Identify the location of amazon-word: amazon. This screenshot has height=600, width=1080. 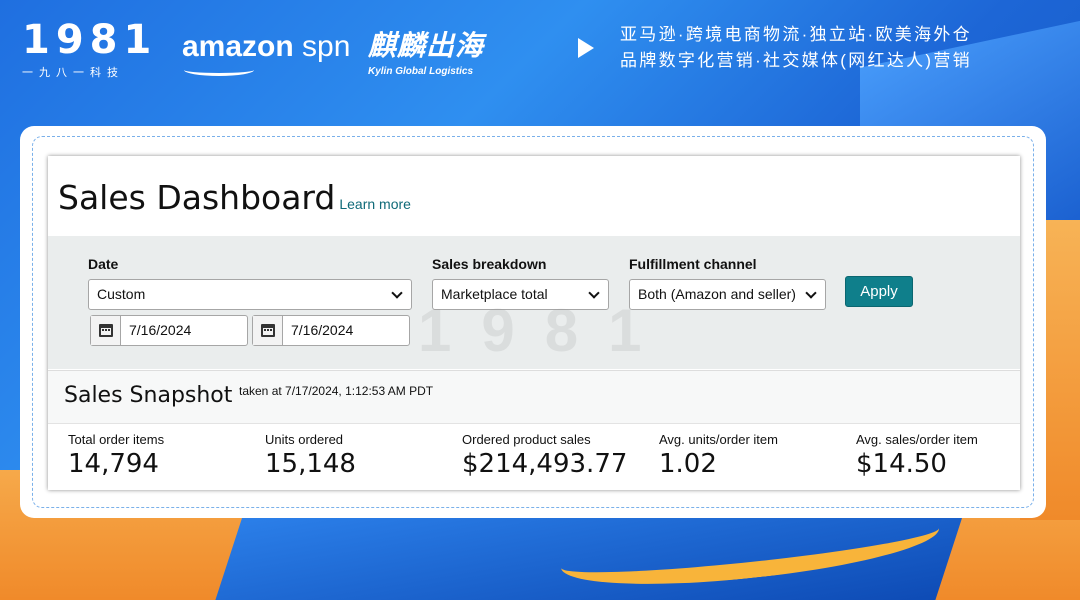
(238, 46).